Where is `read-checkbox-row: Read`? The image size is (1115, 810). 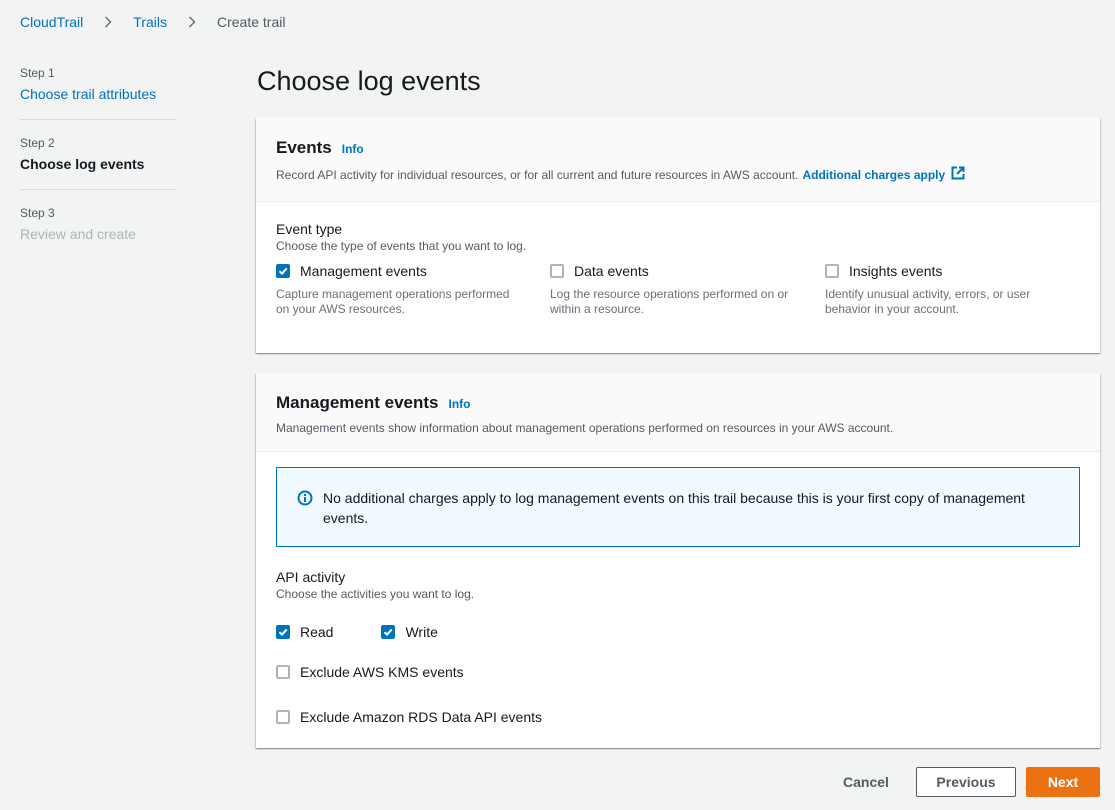 read-checkbox-row: Read is located at coordinates (304, 632).